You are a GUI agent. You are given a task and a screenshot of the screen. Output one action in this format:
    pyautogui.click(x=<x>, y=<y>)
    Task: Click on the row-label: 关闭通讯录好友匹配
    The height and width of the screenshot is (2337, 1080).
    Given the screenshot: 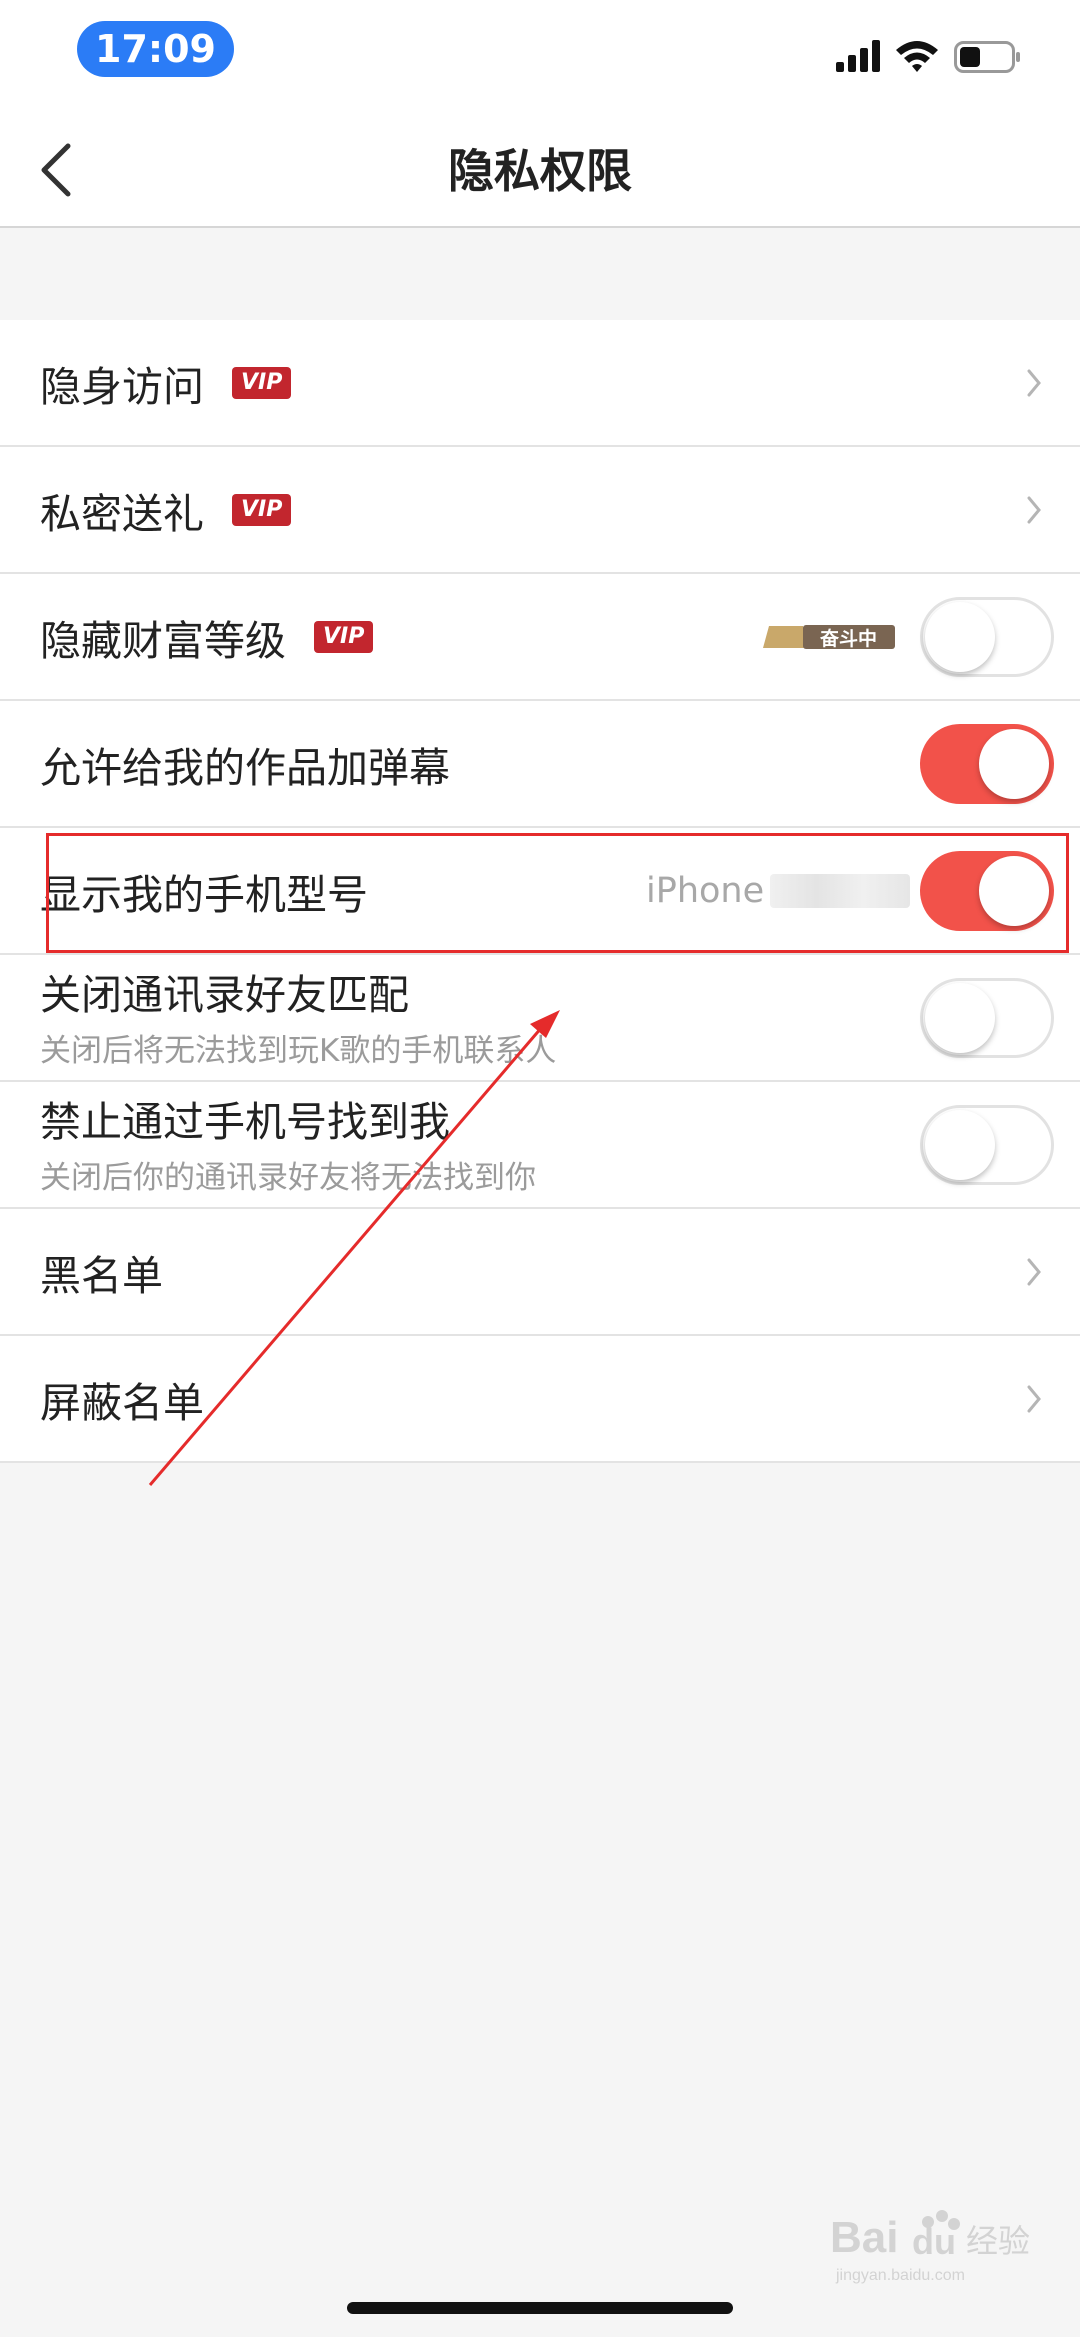 What is the action you would take?
    pyautogui.click(x=224, y=995)
    